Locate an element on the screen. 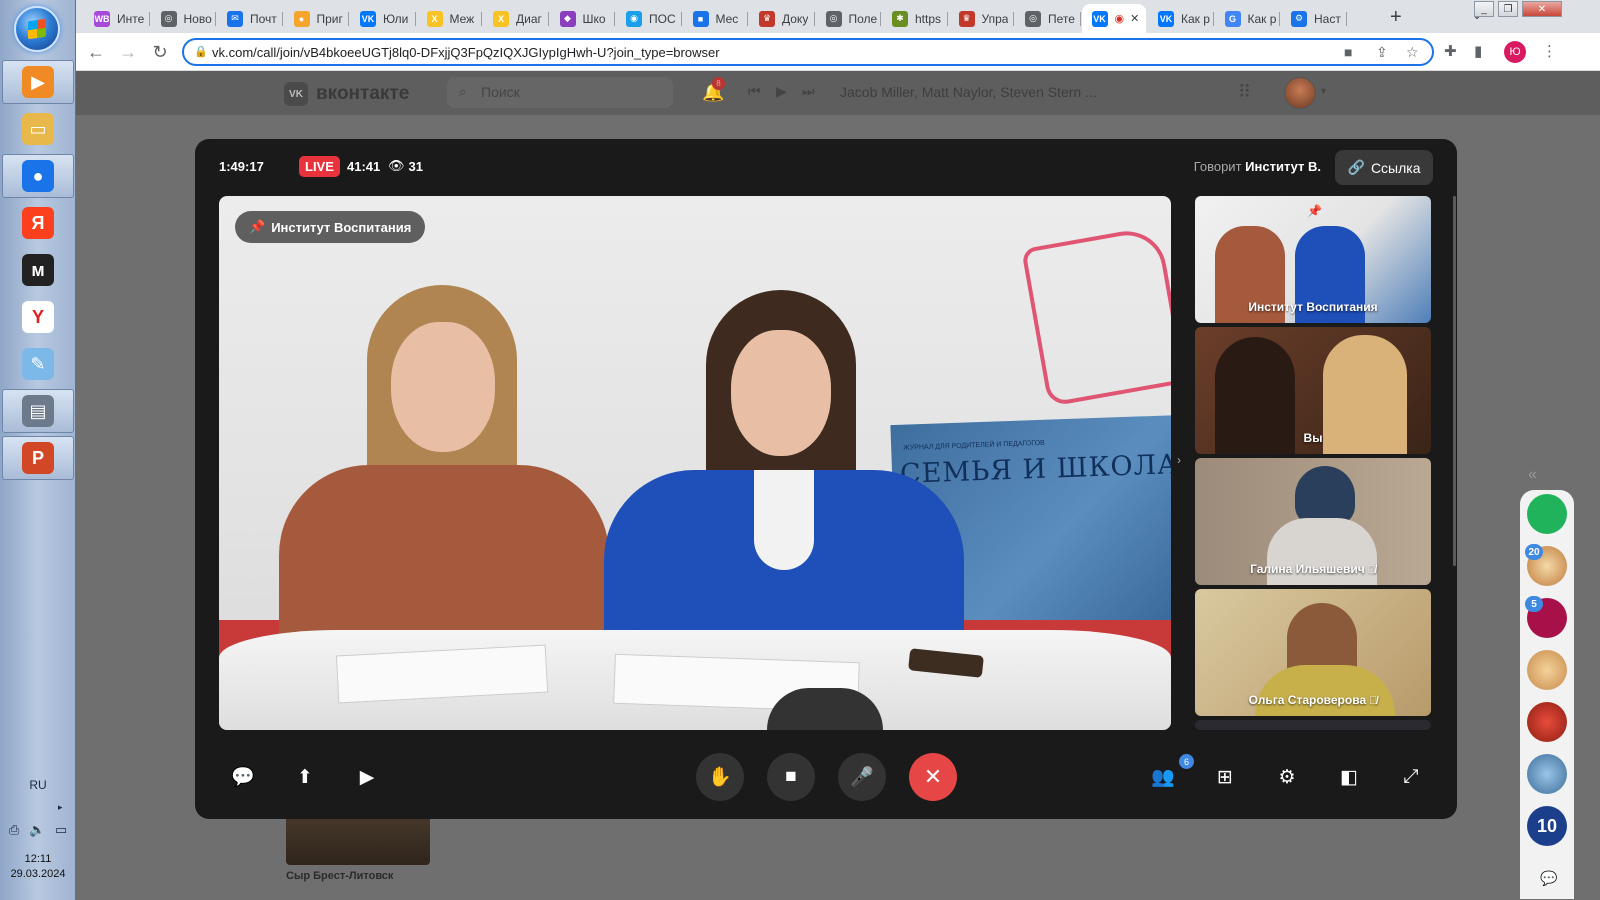 The image size is (1600, 900). end-call-button: ✕ is located at coordinates (933, 777).